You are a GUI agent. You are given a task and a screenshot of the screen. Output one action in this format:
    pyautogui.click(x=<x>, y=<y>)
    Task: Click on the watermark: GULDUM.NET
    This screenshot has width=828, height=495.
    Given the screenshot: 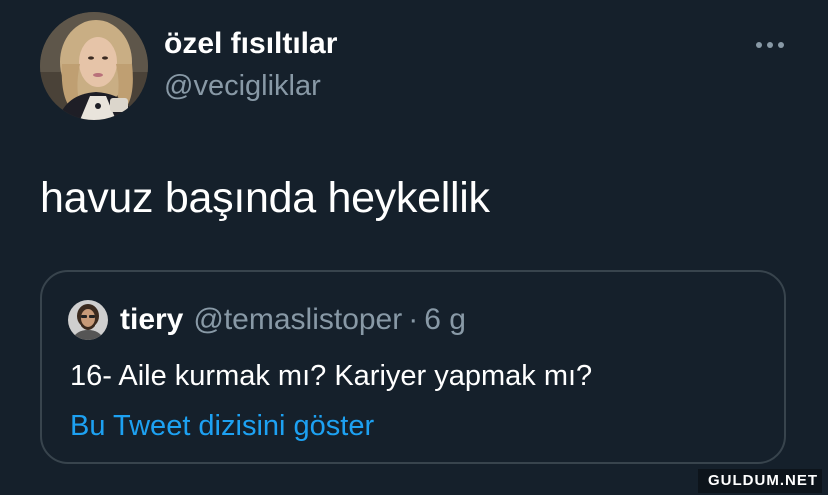 What is the action you would take?
    pyautogui.click(x=760, y=481)
    